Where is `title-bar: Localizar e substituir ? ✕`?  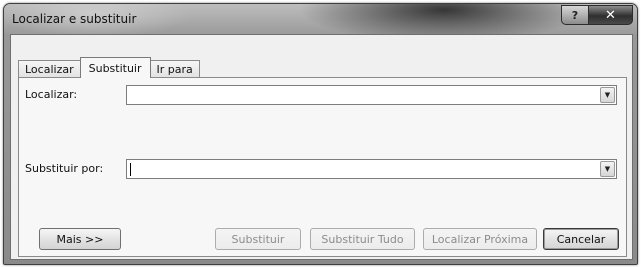 title-bar: Localizar e substituir ? ✕ is located at coordinates (320, 19).